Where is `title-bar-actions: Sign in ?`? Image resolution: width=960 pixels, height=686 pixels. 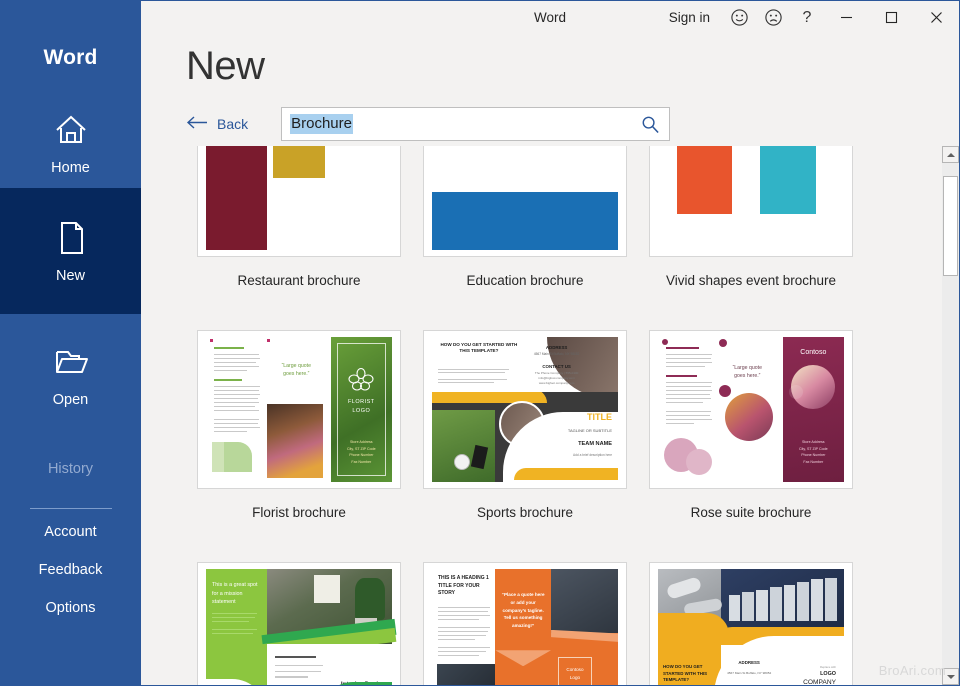 title-bar-actions: Sign in ? is located at coordinates (808, 17).